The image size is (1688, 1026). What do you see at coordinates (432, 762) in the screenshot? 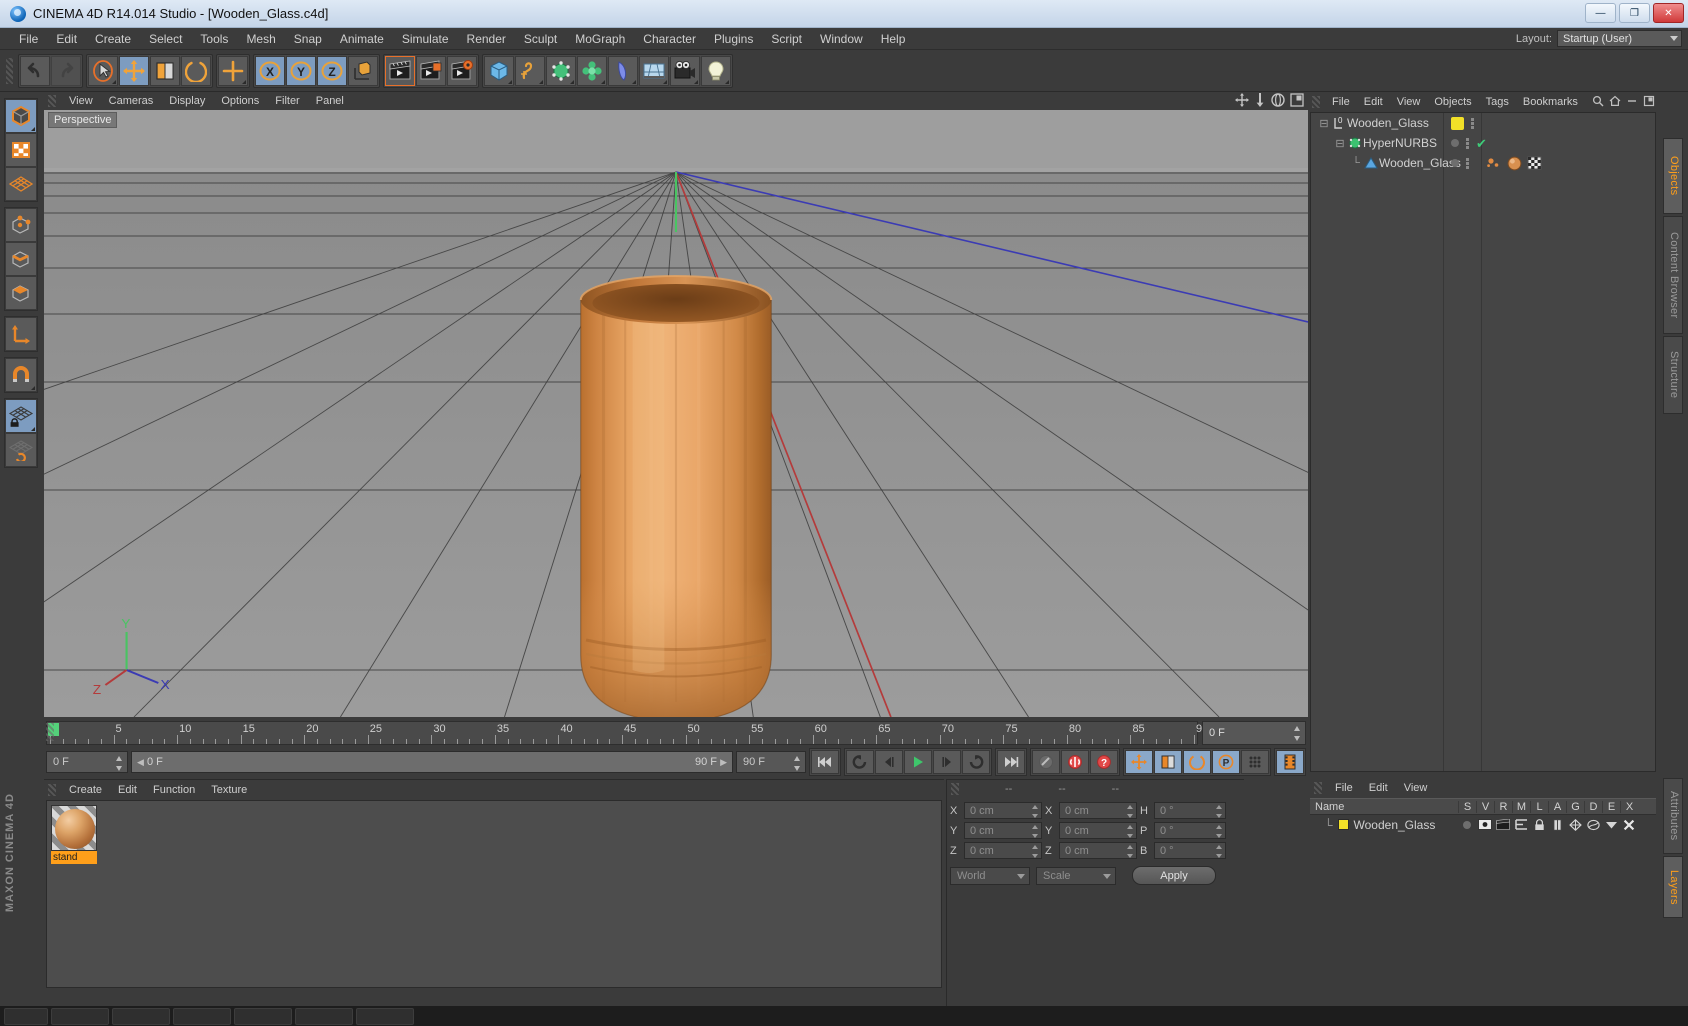
I see `frame-range-slider: ◀ 0 F 90 F ▶` at bounding box center [432, 762].